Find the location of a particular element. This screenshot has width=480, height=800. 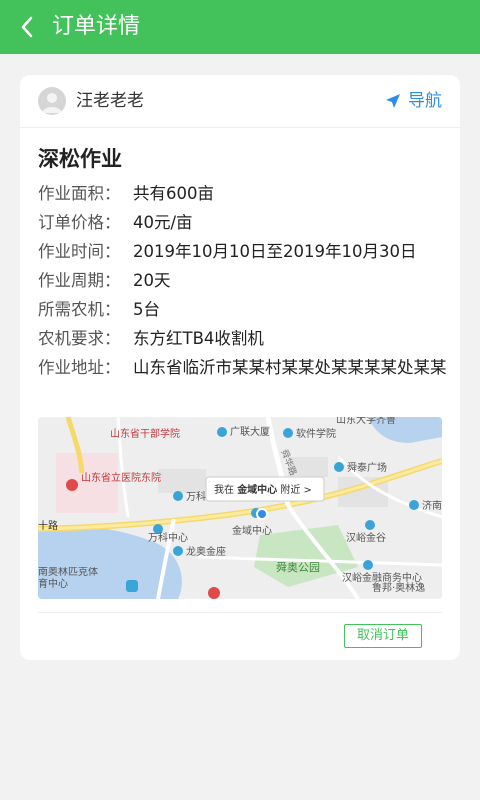

divider is located at coordinates (240, 612).